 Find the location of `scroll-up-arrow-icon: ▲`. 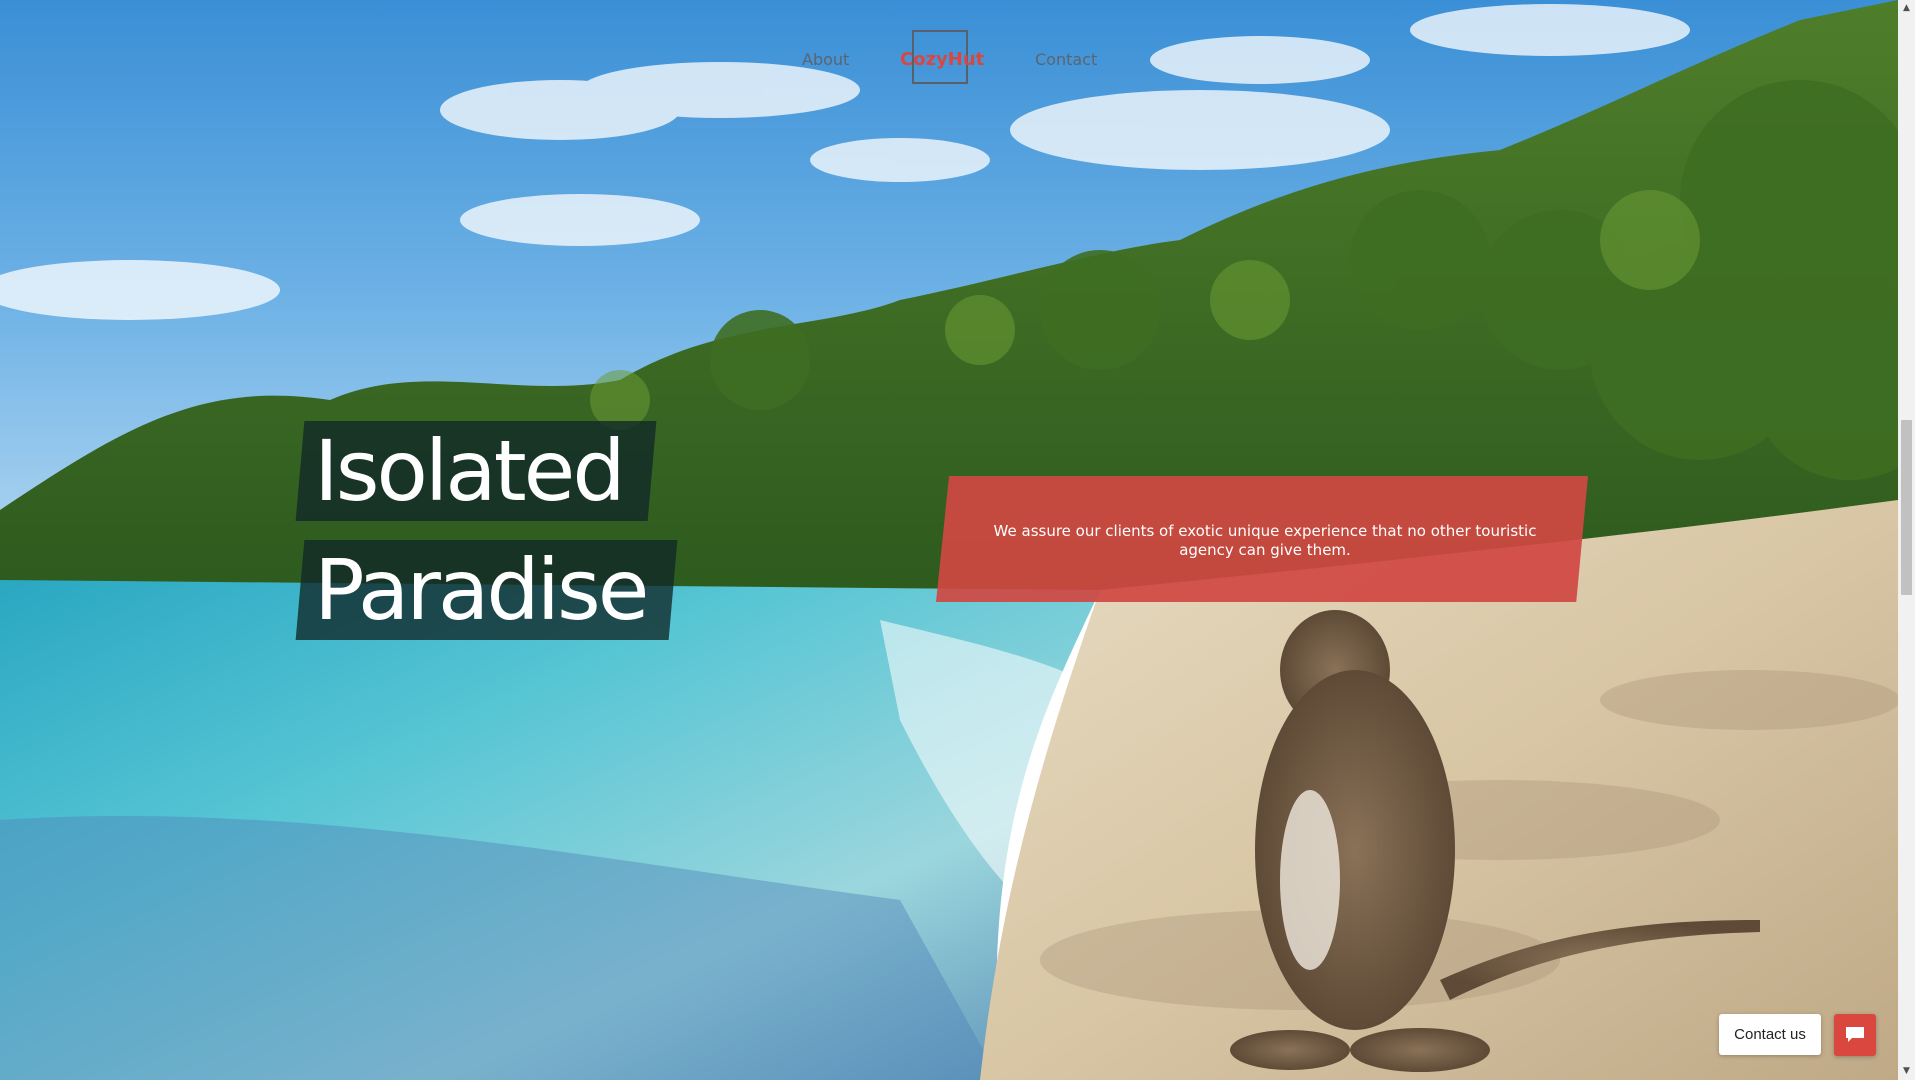

scroll-up-arrow-icon: ▲ is located at coordinates (1906, 8).